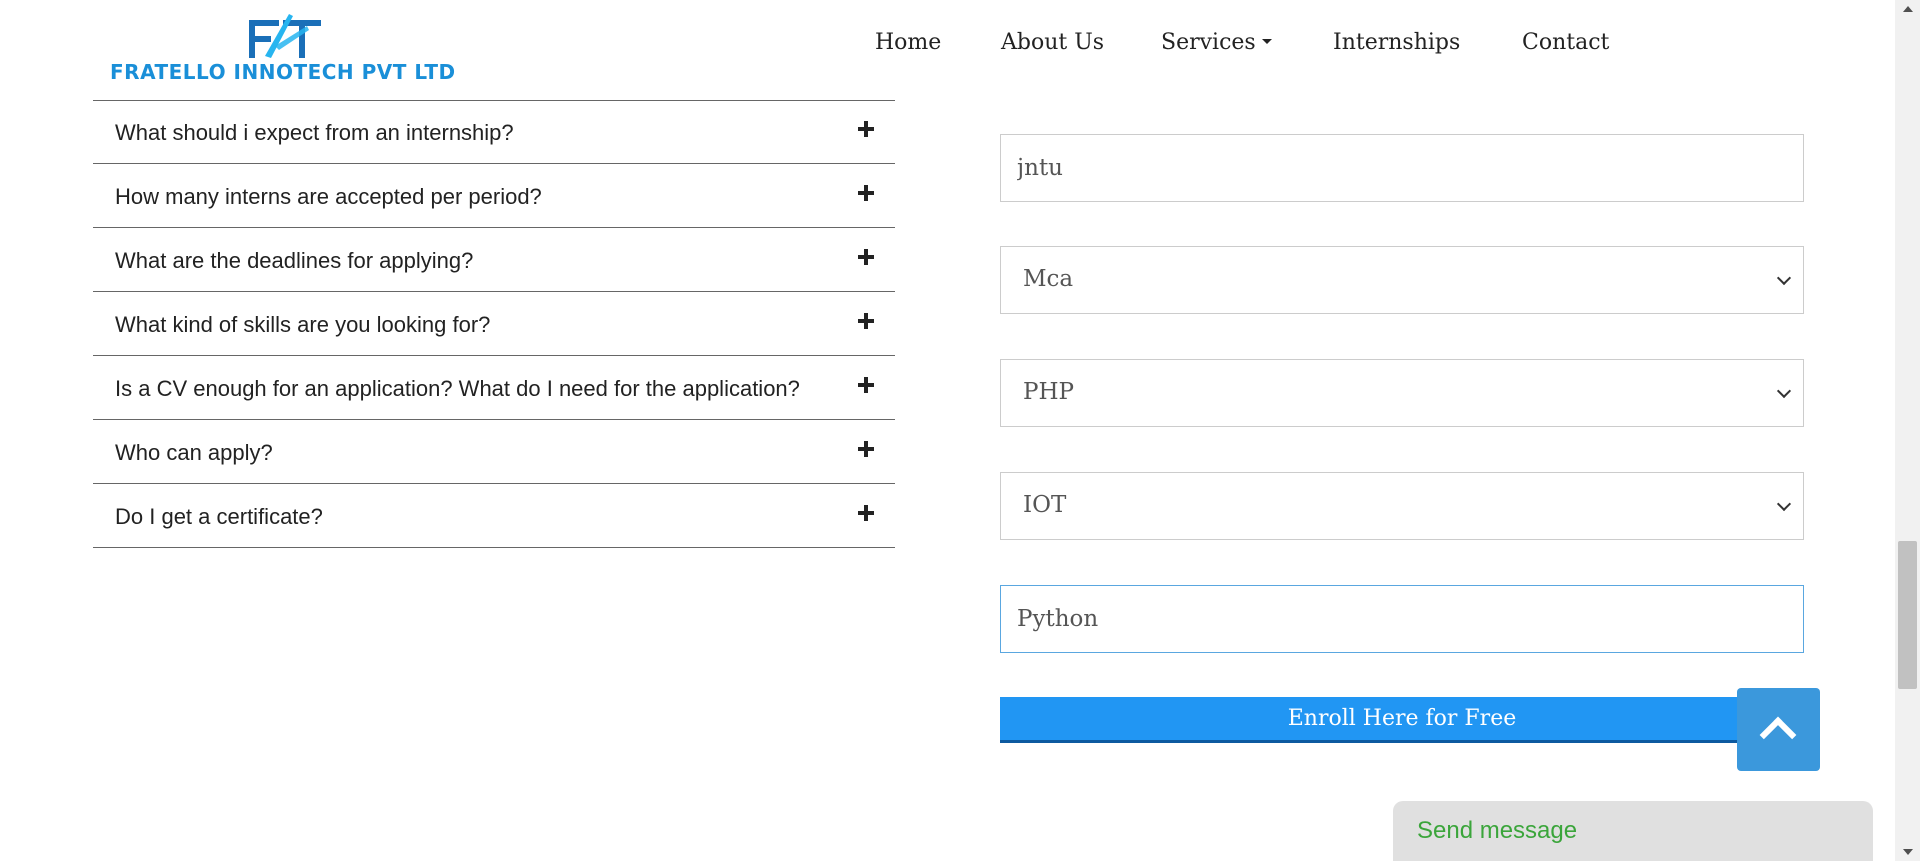 The image size is (1920, 861). Describe the element at coordinates (1402, 393) in the screenshot. I see `technology-select: PHP` at that location.